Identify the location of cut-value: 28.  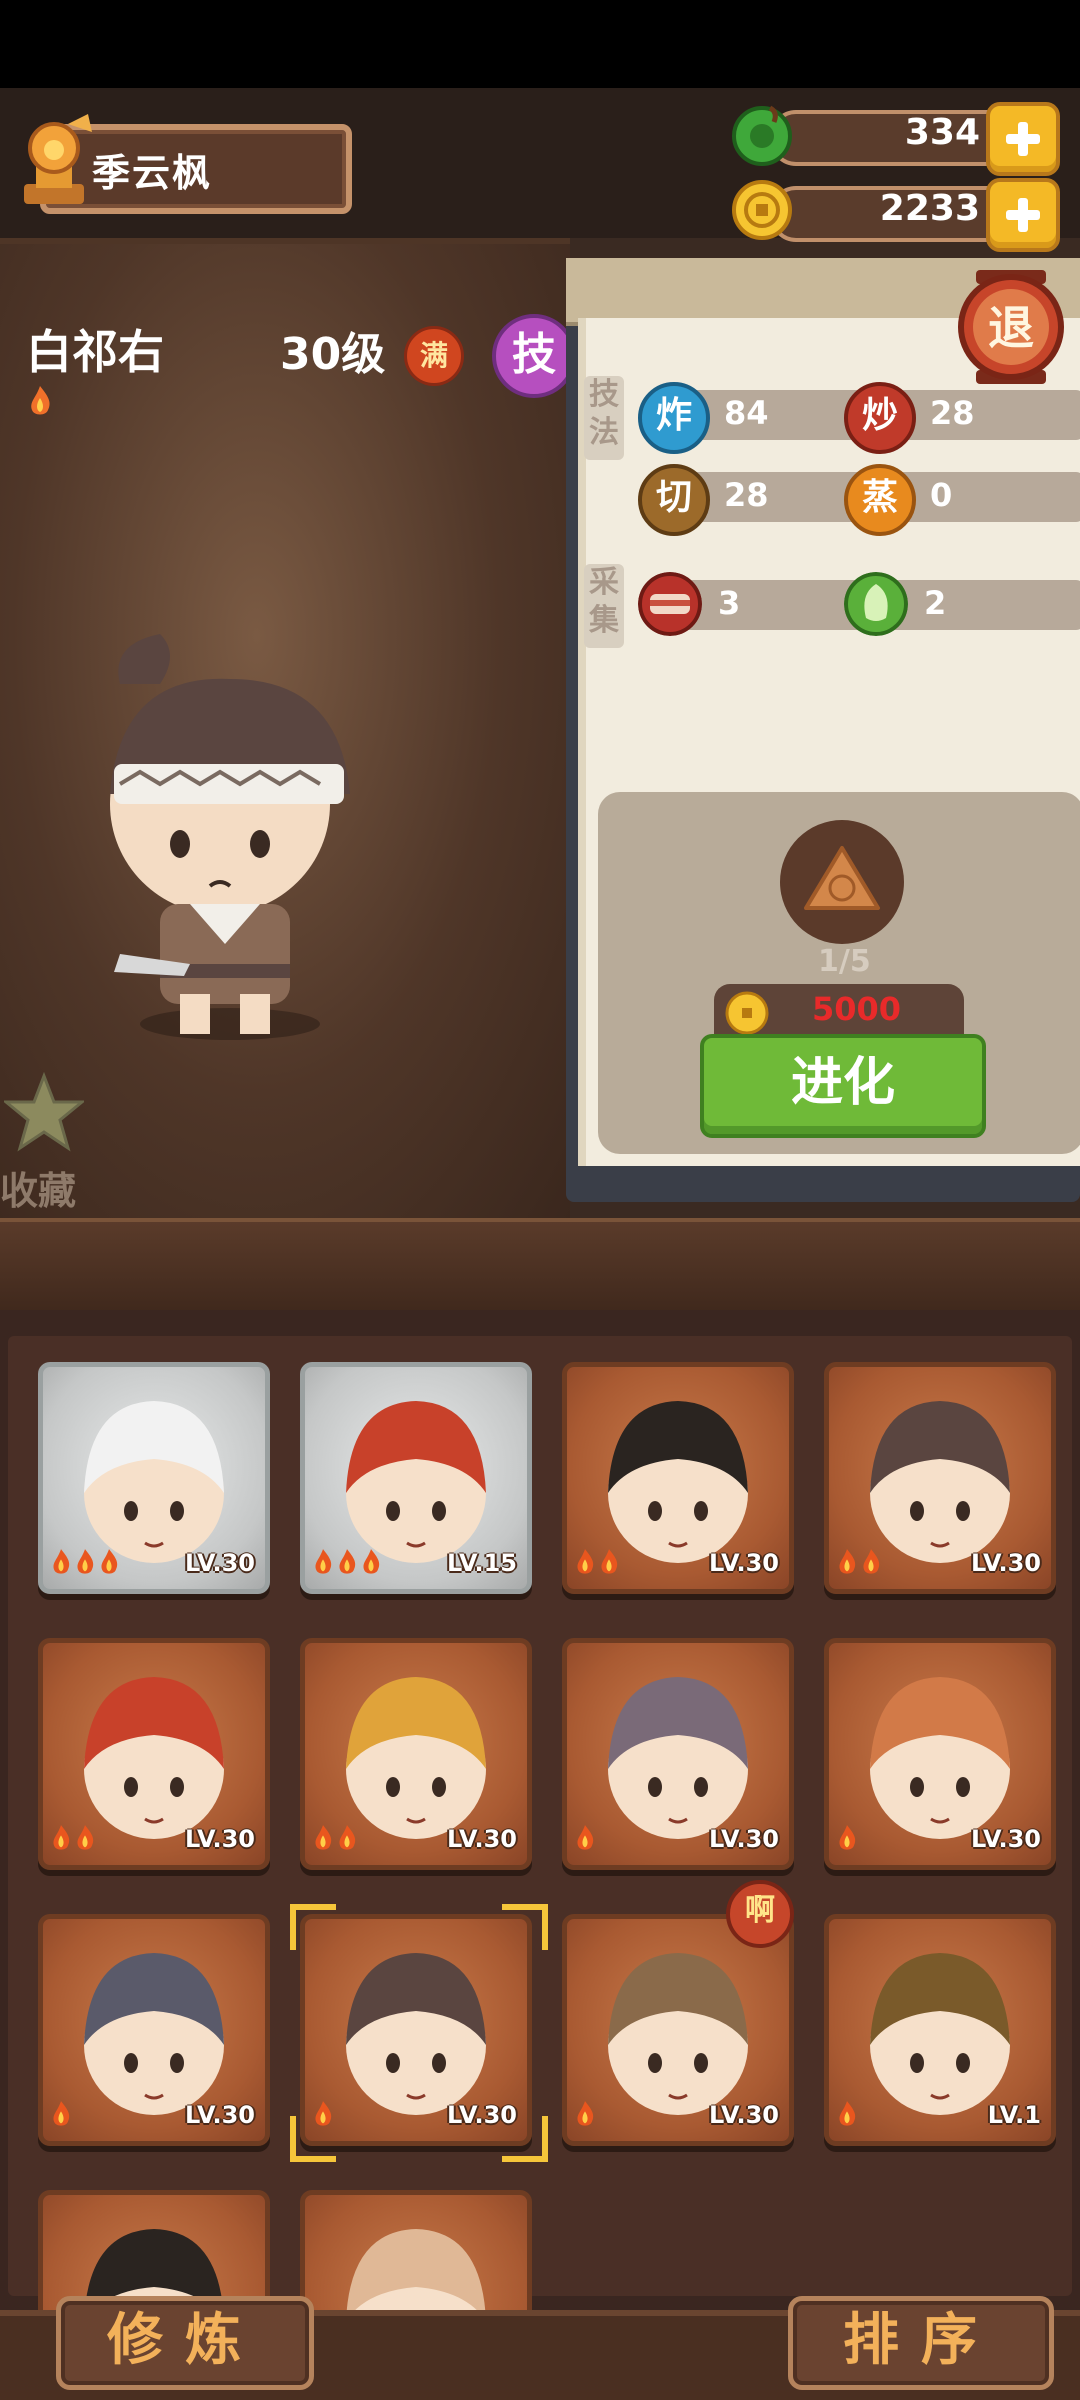
(746, 495).